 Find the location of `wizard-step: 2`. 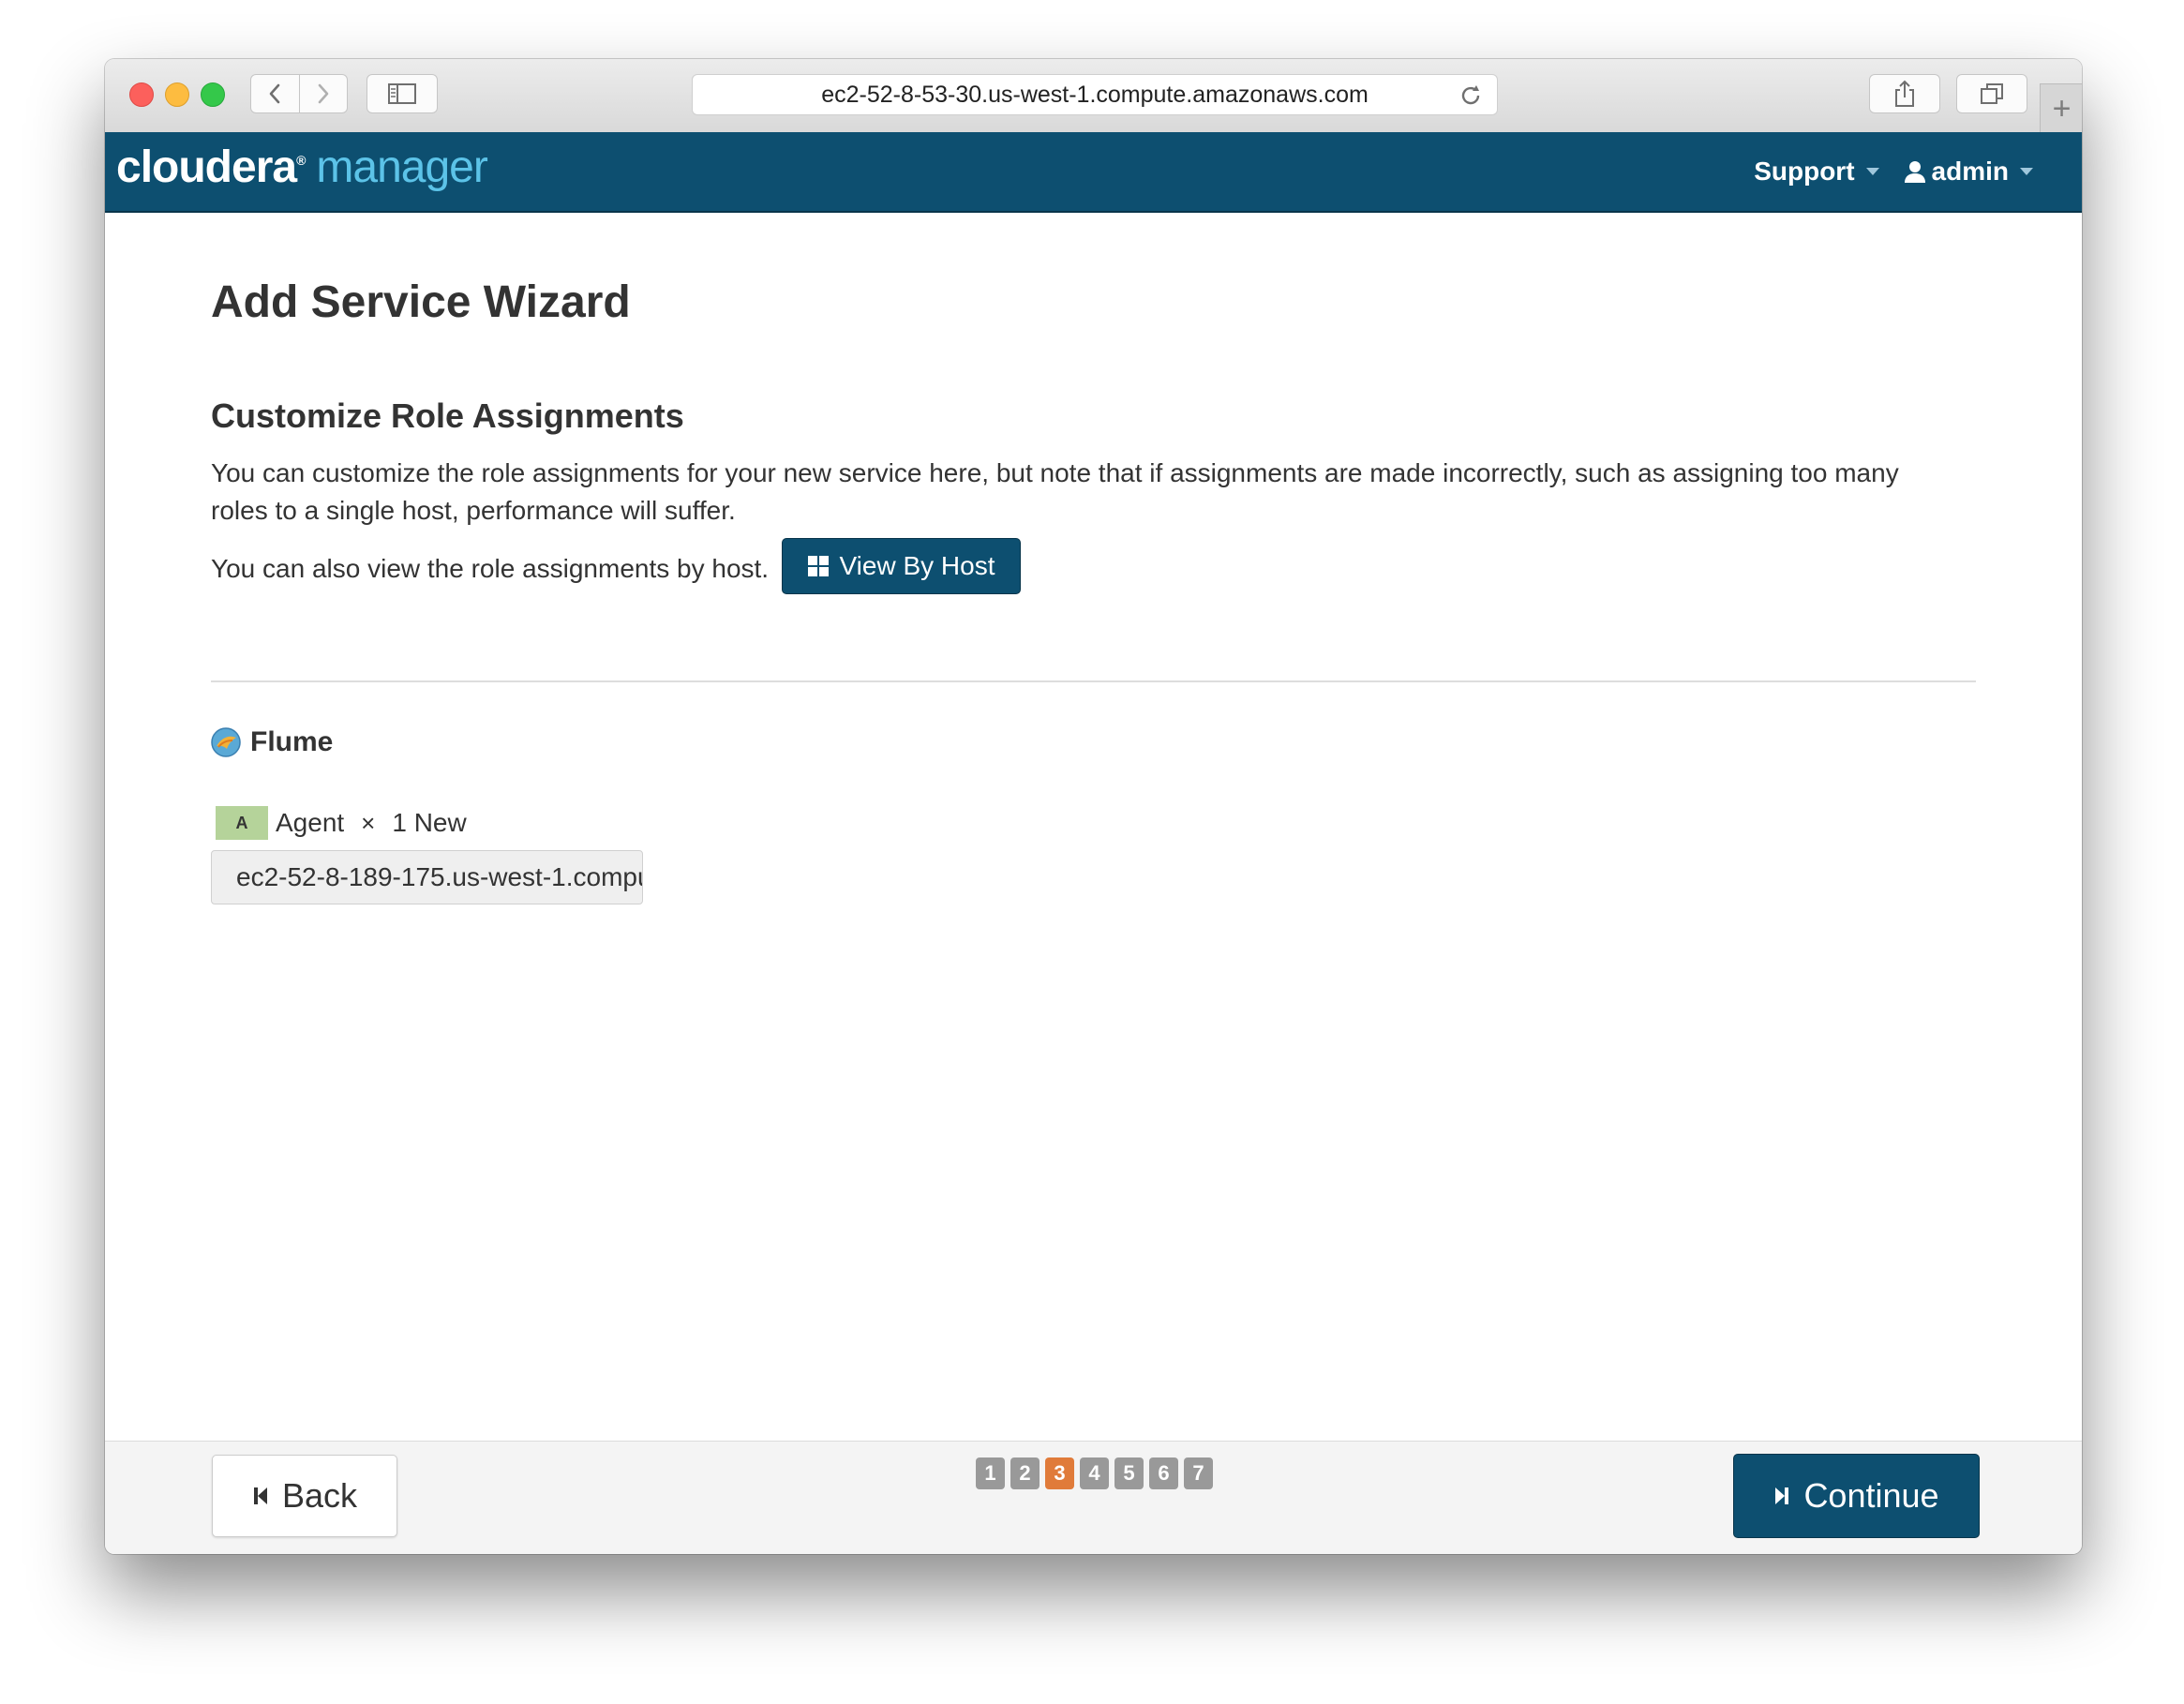

wizard-step: 2 is located at coordinates (1025, 1473).